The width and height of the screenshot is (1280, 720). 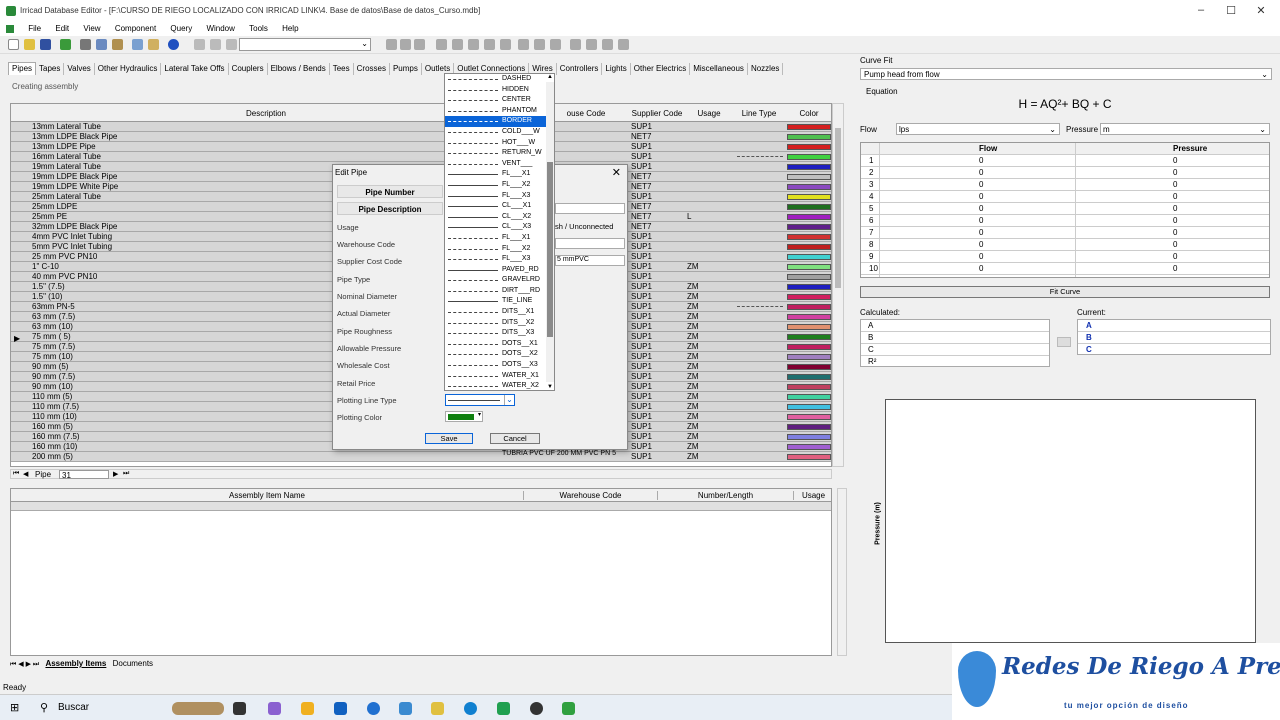 What do you see at coordinates (842, 572) in the screenshot?
I see `assembly-vscrollbar` at bounding box center [842, 572].